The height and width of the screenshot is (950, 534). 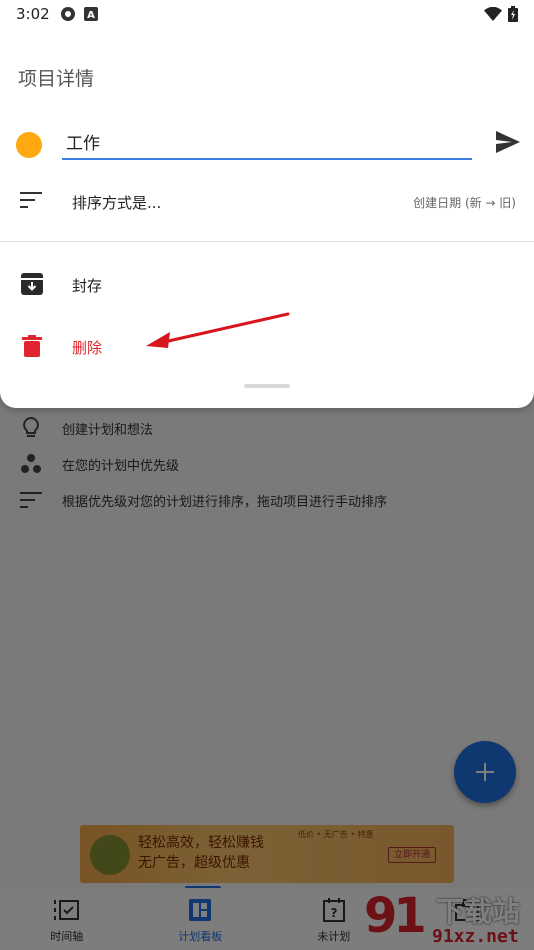 I want to click on sheet-title: 项目详情, so click(x=56, y=79).